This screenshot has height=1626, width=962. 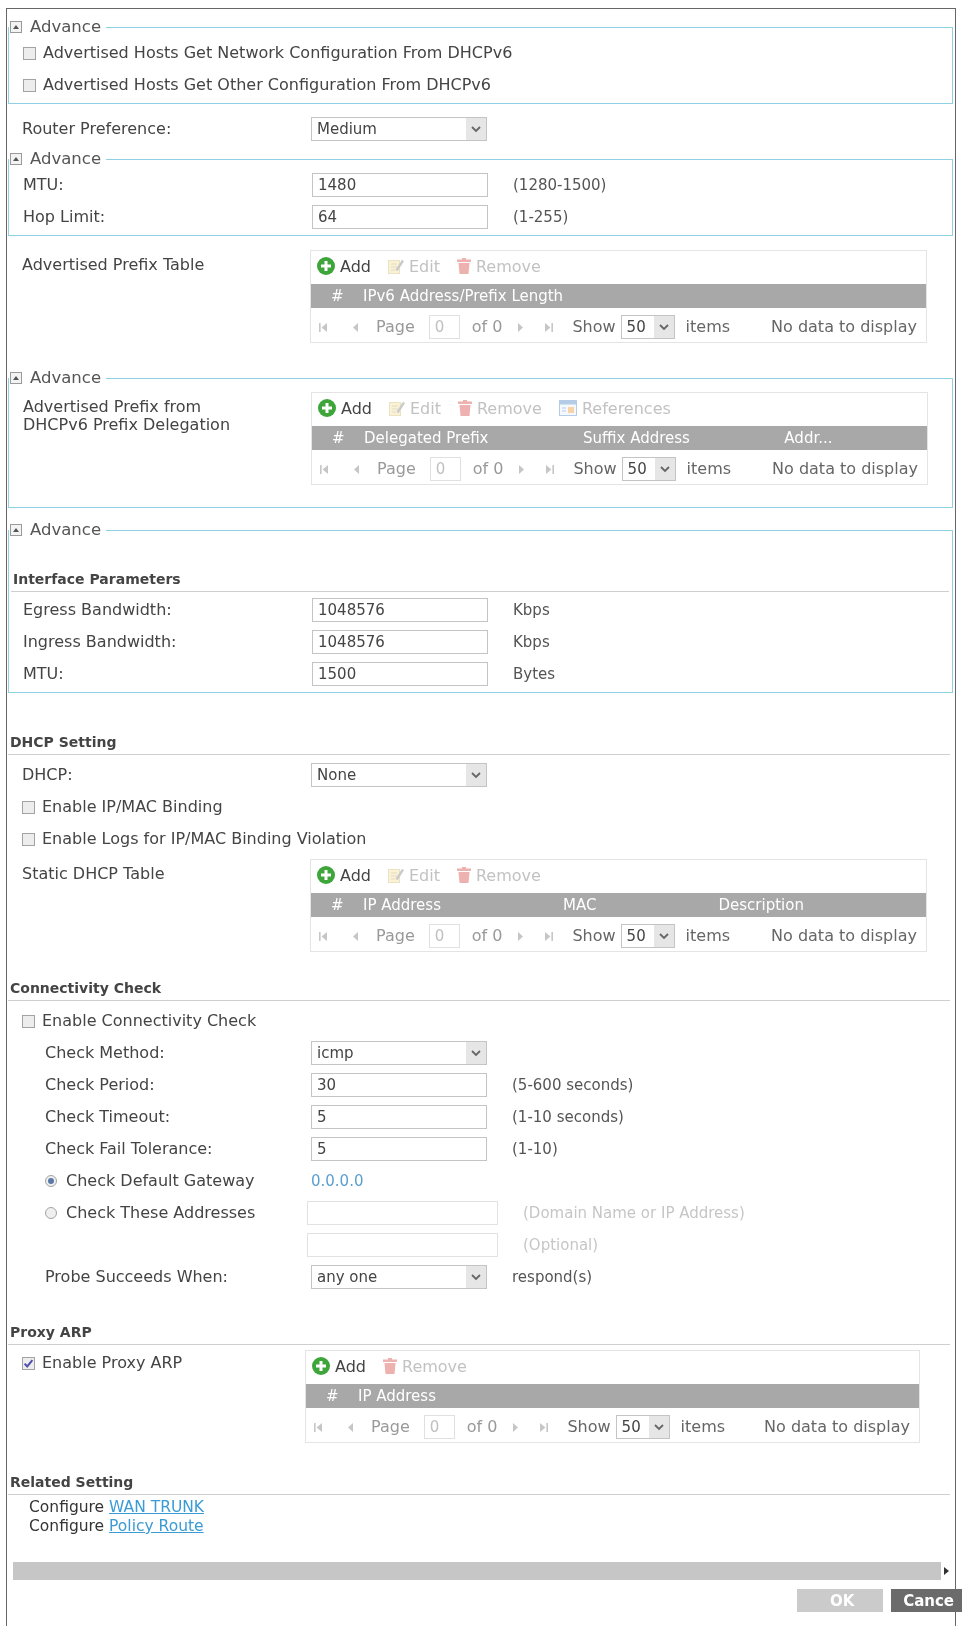 What do you see at coordinates (116, 1526) in the screenshot?
I see `related-setting-text: Configure Policy Route` at bounding box center [116, 1526].